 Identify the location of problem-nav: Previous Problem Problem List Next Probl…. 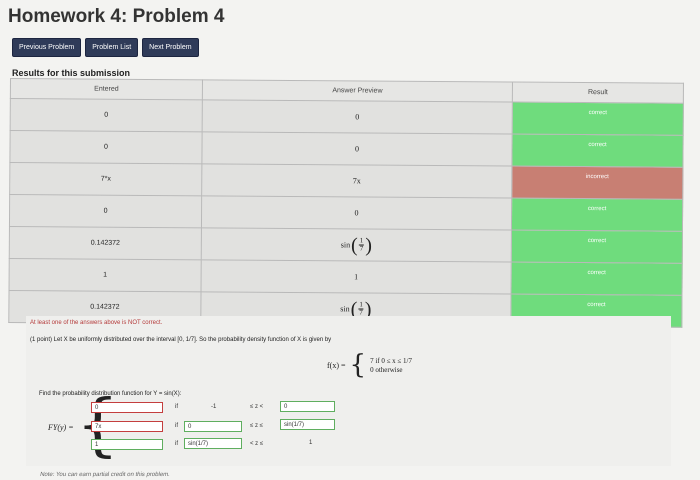
(105, 47).